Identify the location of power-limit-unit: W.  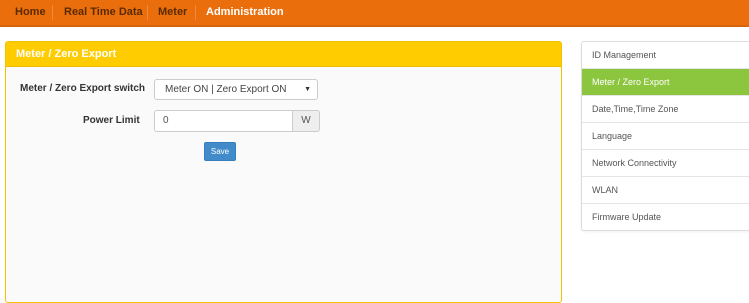
(306, 121).